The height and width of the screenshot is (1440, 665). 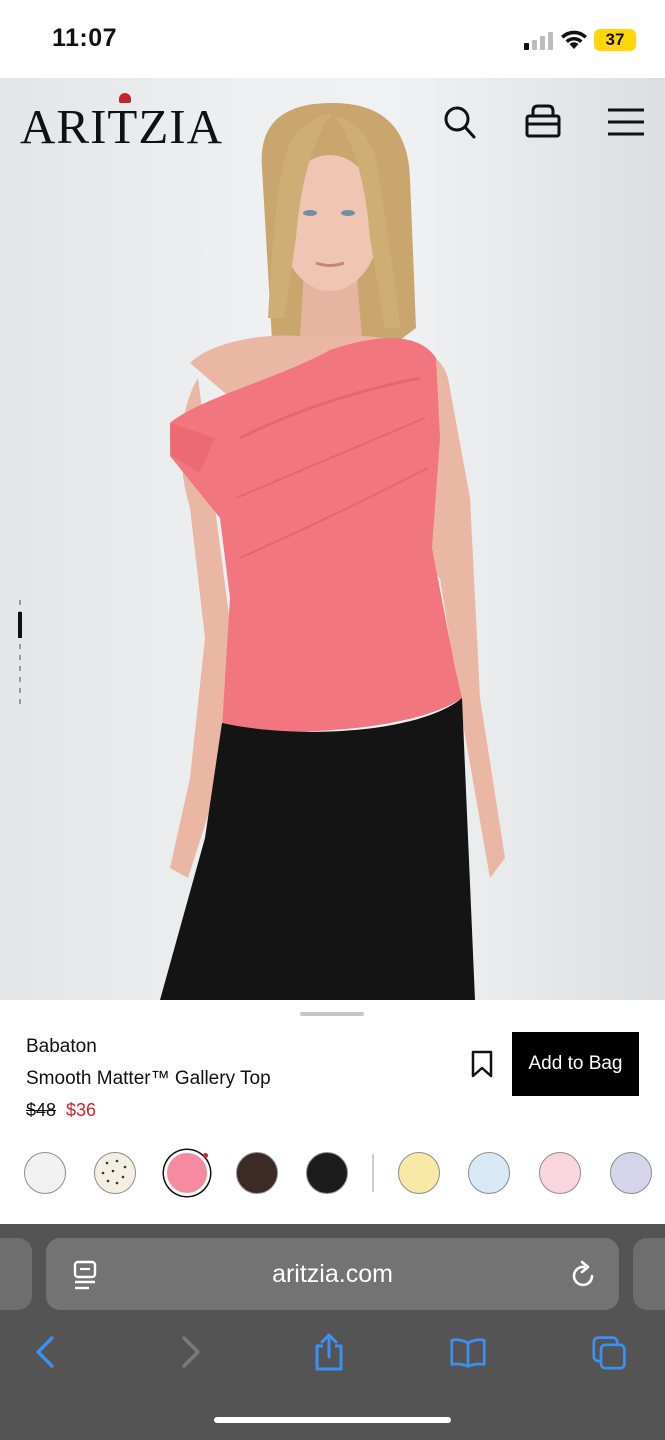 I want to click on home-indicator, so click(x=332, y=1420).